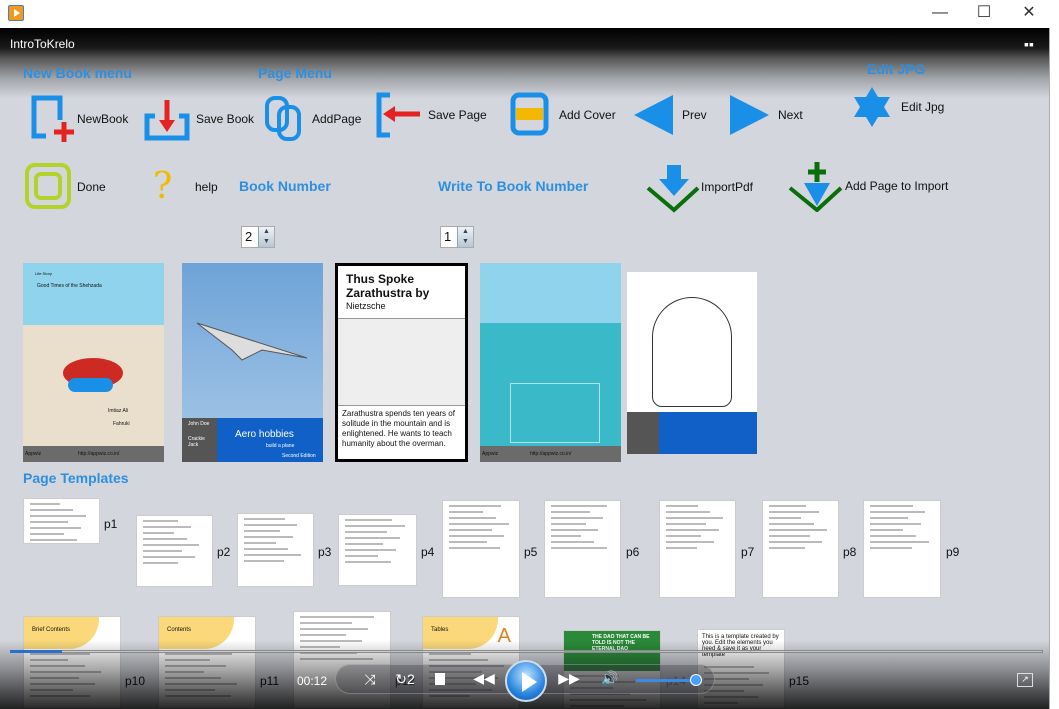 The image size is (1059, 709). What do you see at coordinates (984, 13) in the screenshot?
I see `maximize-button: ☐` at bounding box center [984, 13].